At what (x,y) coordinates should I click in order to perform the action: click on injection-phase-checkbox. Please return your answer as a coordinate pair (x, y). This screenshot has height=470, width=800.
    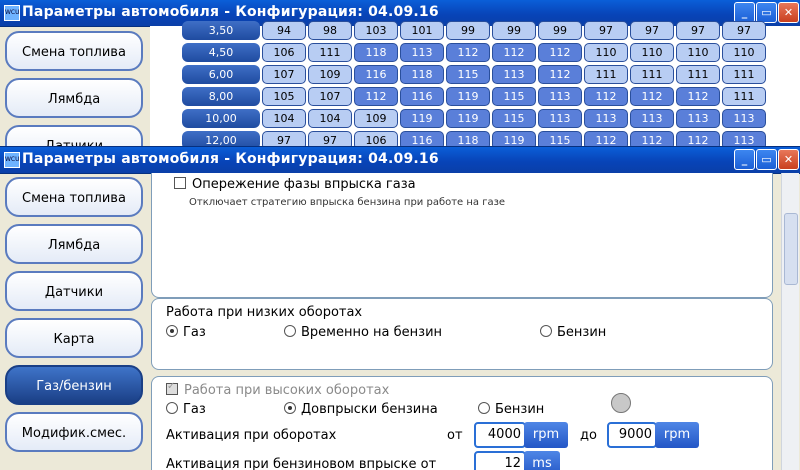
    Looking at the image, I should click on (180, 183).